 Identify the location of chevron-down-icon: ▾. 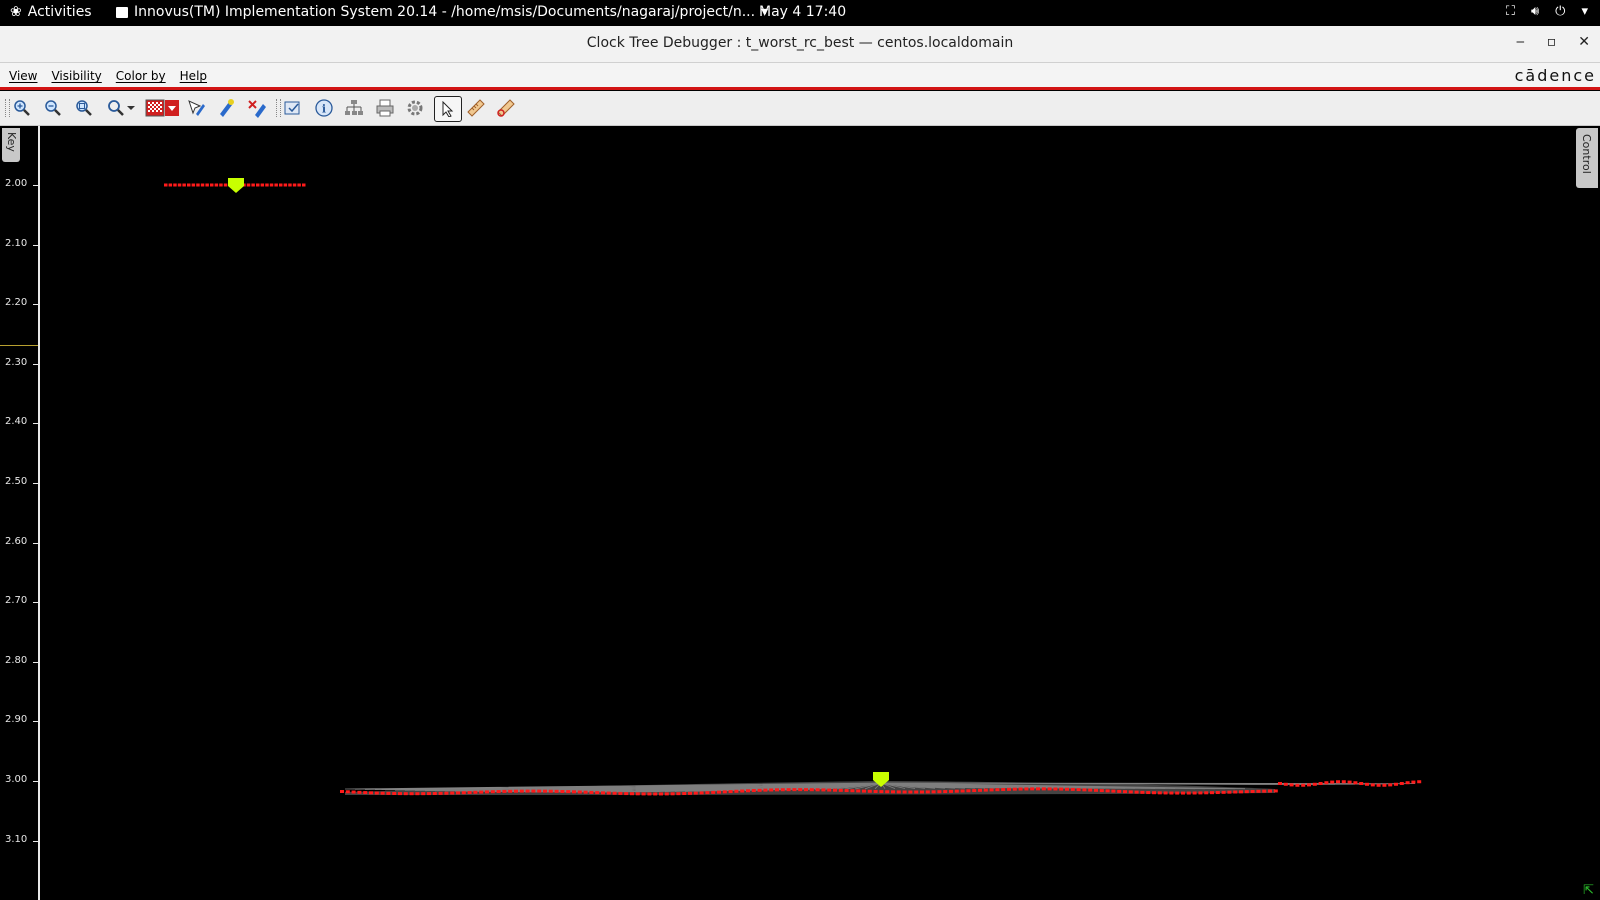
(1584, 11).